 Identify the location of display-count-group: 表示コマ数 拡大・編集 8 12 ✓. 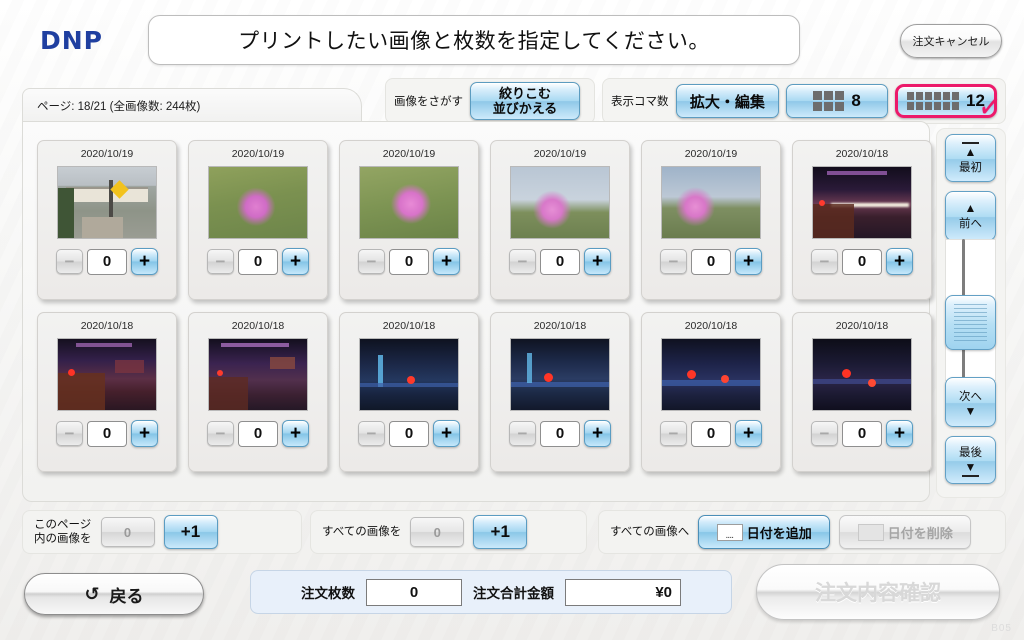
(804, 101).